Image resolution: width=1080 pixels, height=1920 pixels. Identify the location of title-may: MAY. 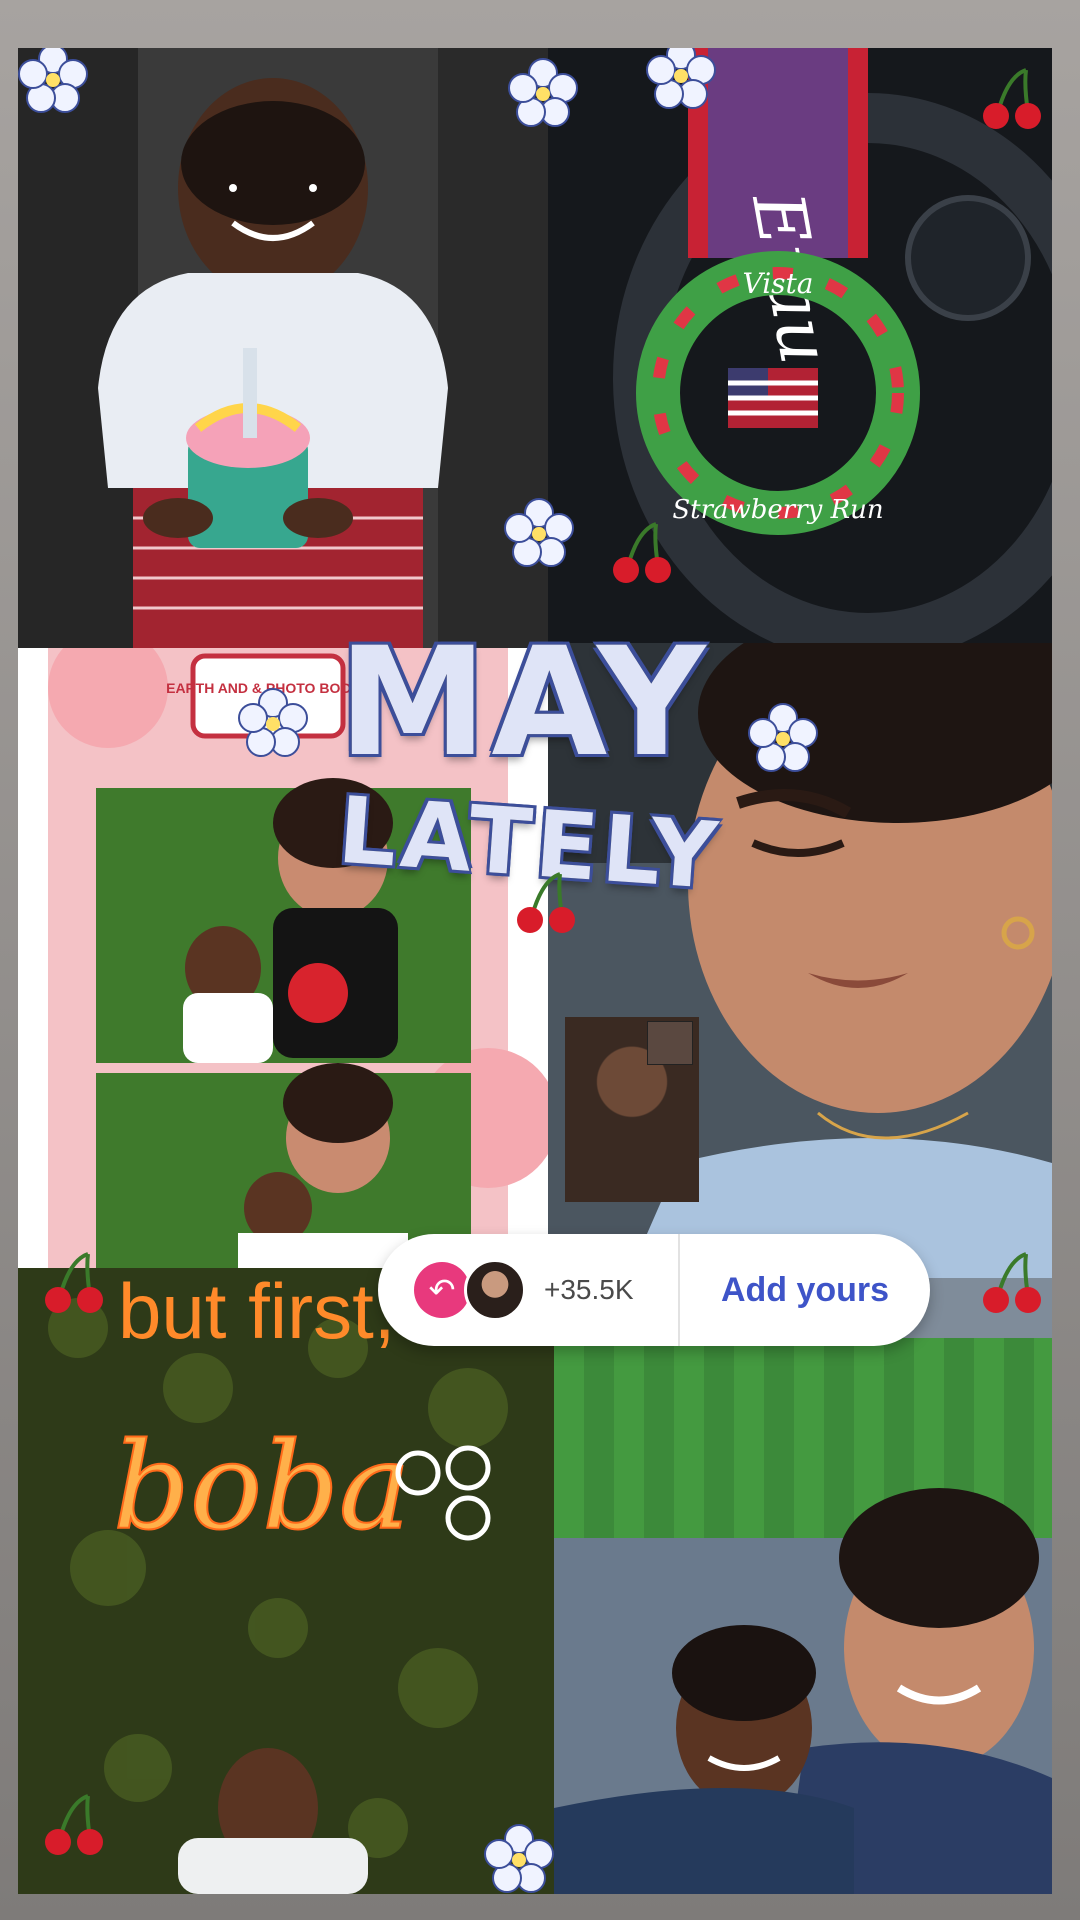
(524, 703).